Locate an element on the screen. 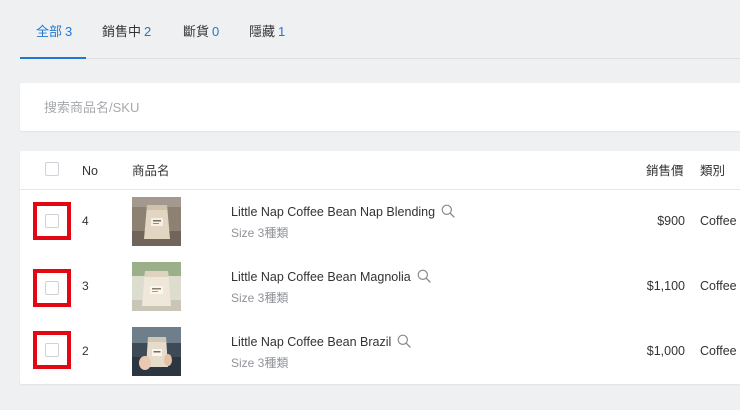 This screenshot has height=410, width=740. tab-hidden-count: 1 is located at coordinates (282, 31).